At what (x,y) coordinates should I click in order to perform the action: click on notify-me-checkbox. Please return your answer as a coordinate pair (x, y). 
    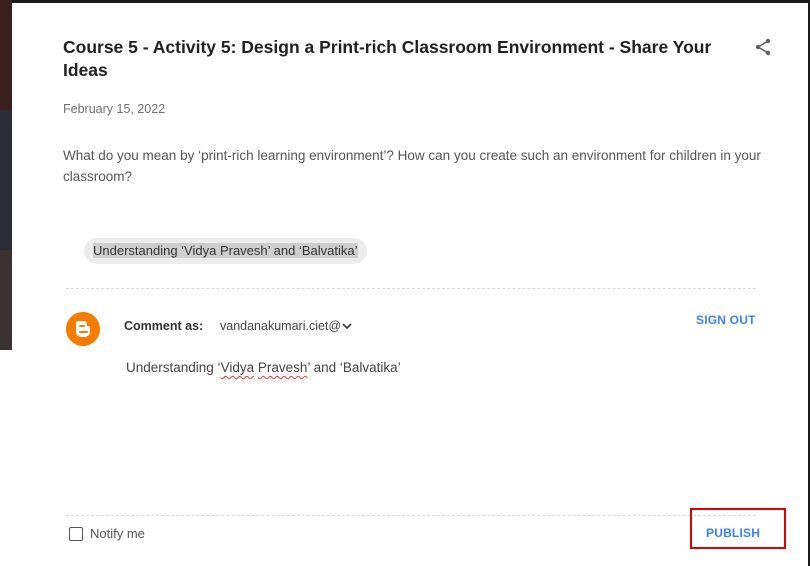
    Looking at the image, I should click on (76, 534).